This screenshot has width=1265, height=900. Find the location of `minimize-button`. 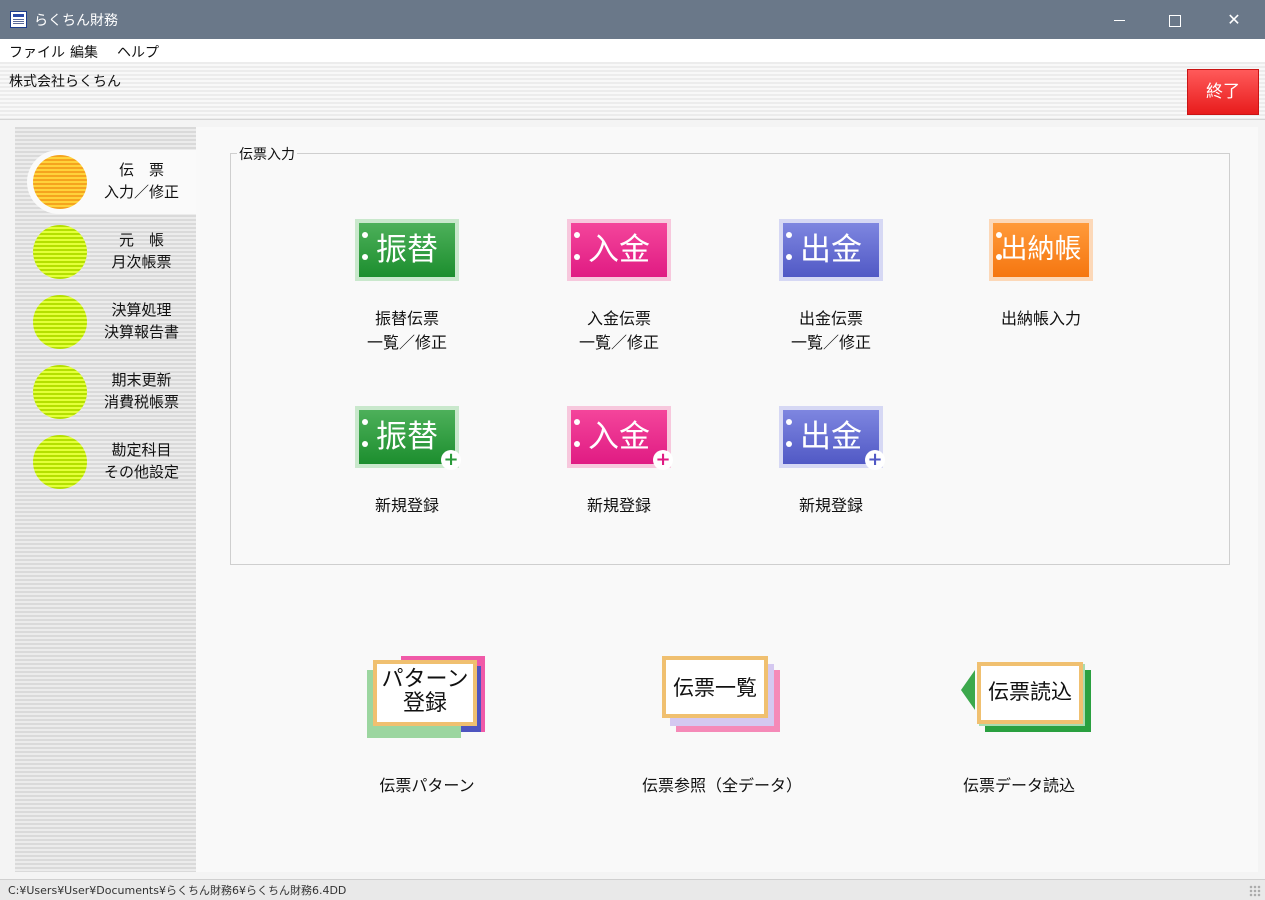

minimize-button is located at coordinates (1119, 19).